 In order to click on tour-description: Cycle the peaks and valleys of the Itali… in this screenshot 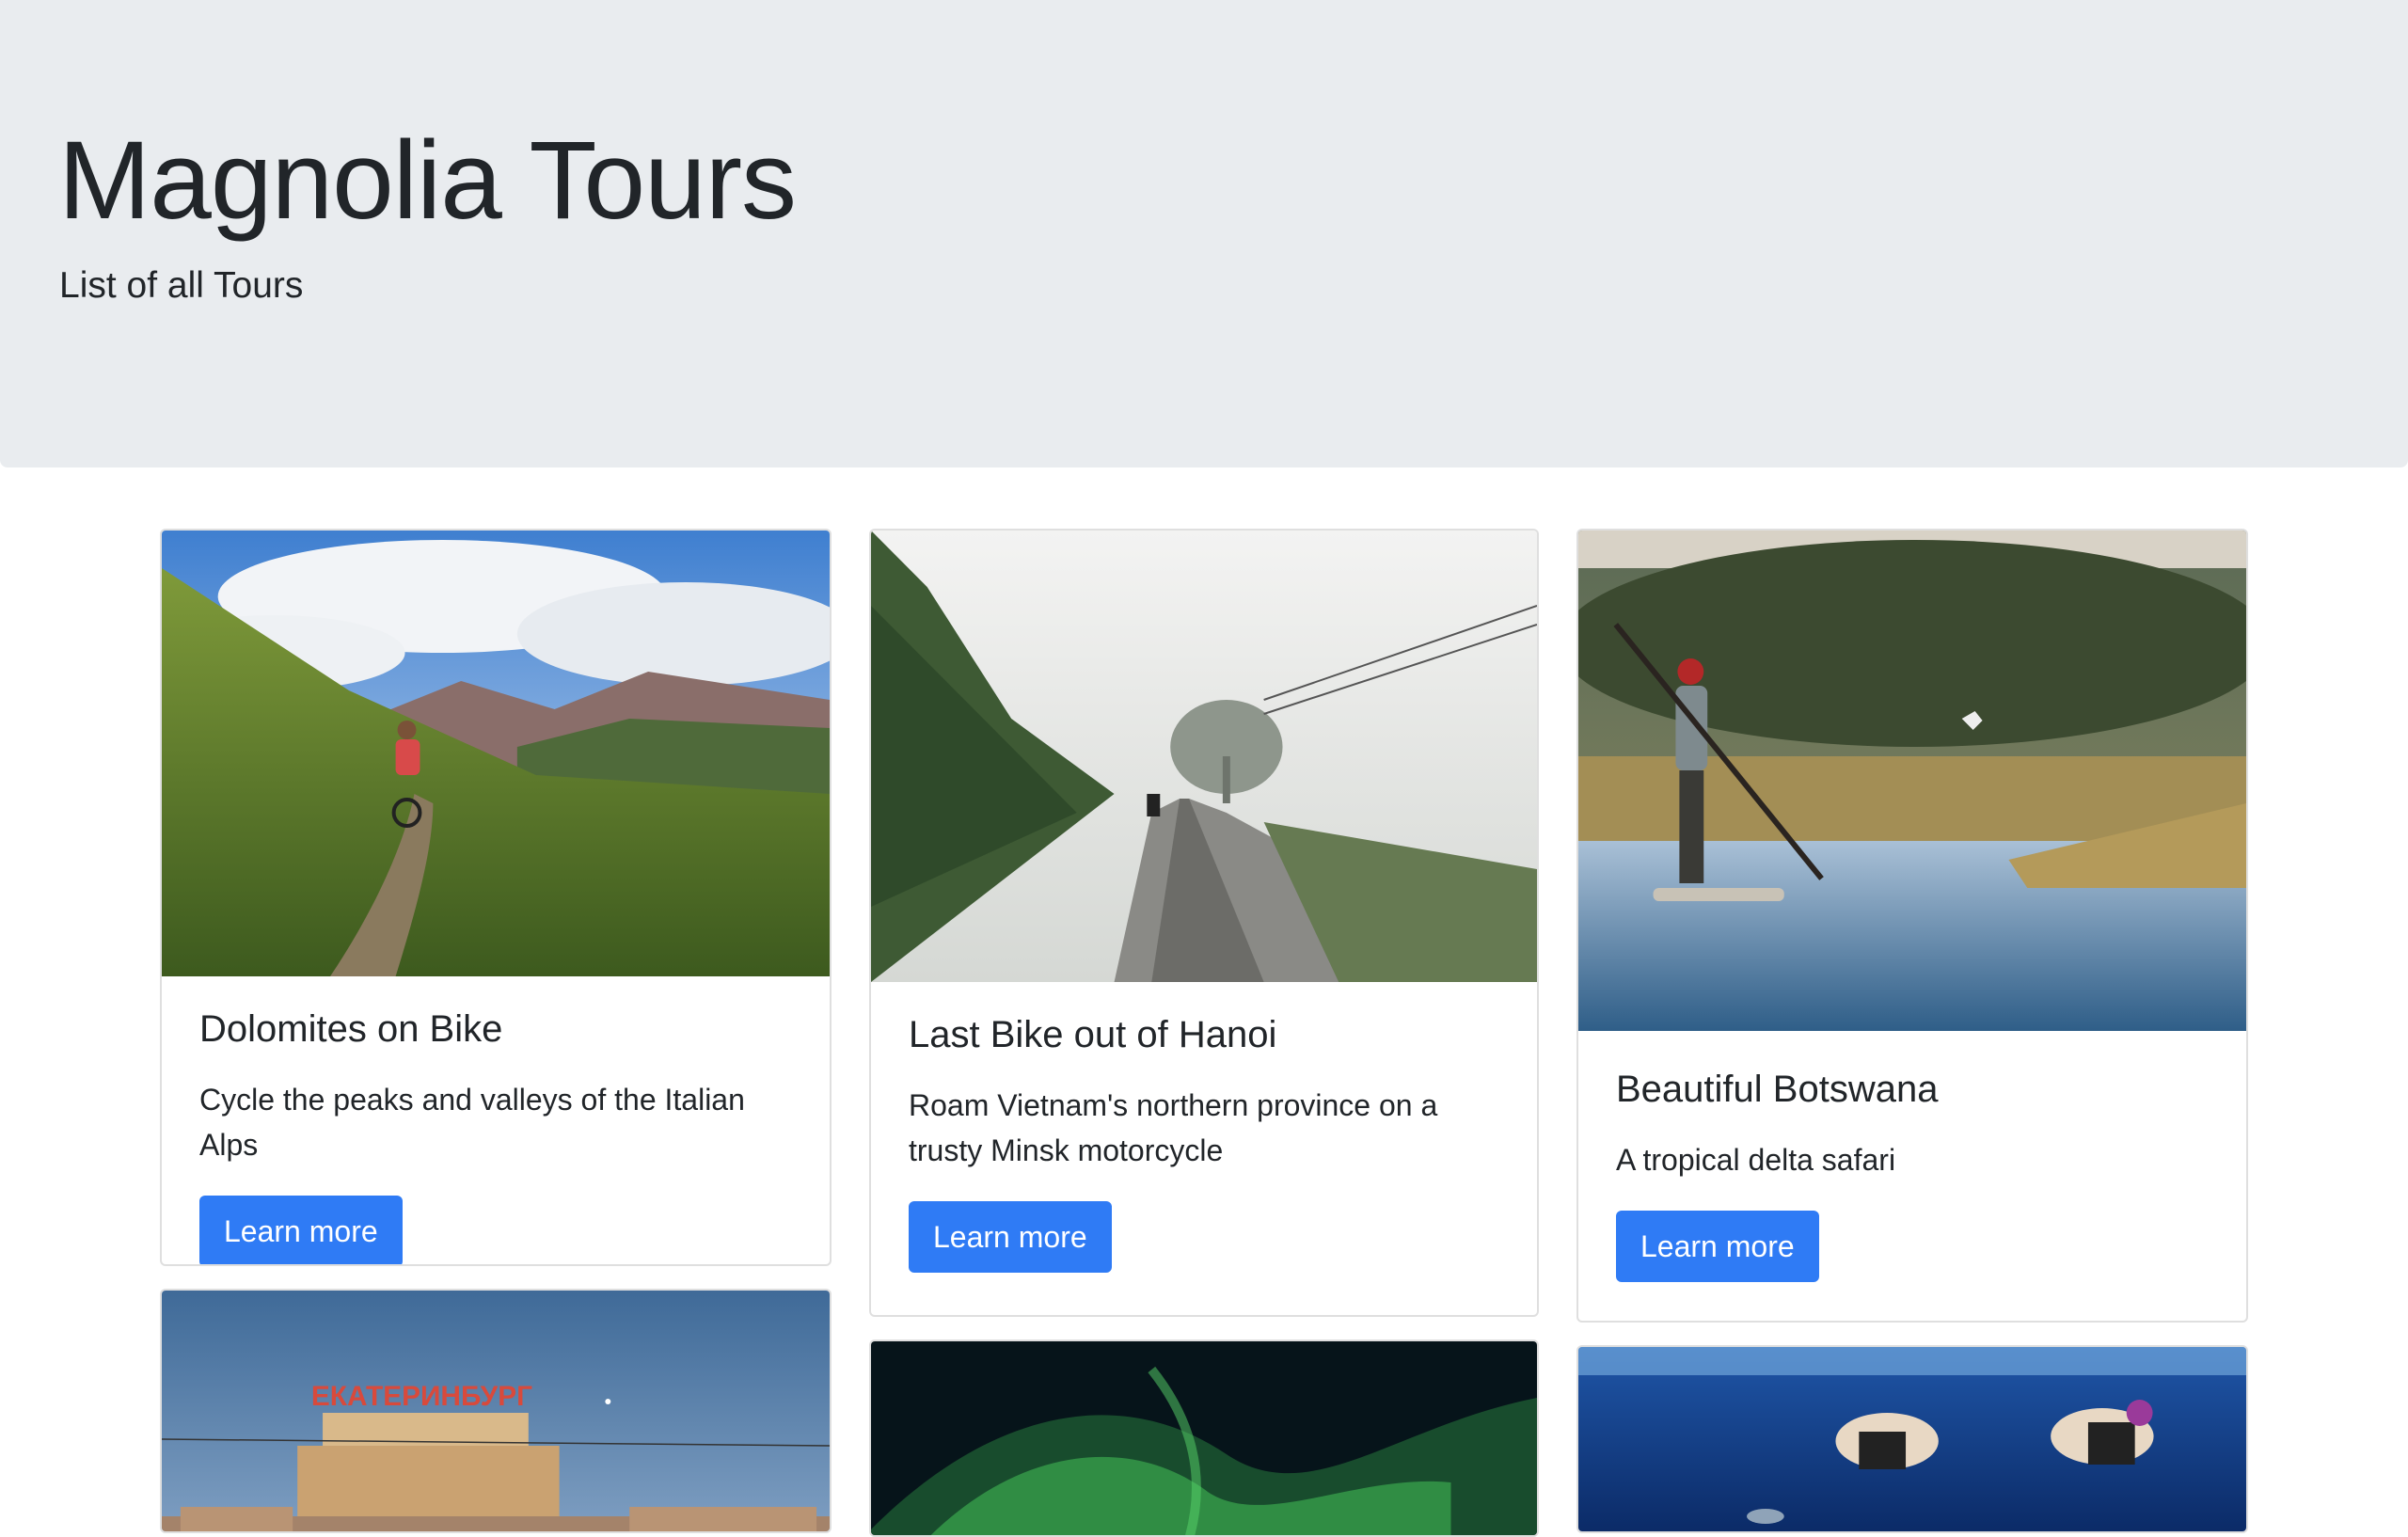, I will do `click(472, 1122)`.